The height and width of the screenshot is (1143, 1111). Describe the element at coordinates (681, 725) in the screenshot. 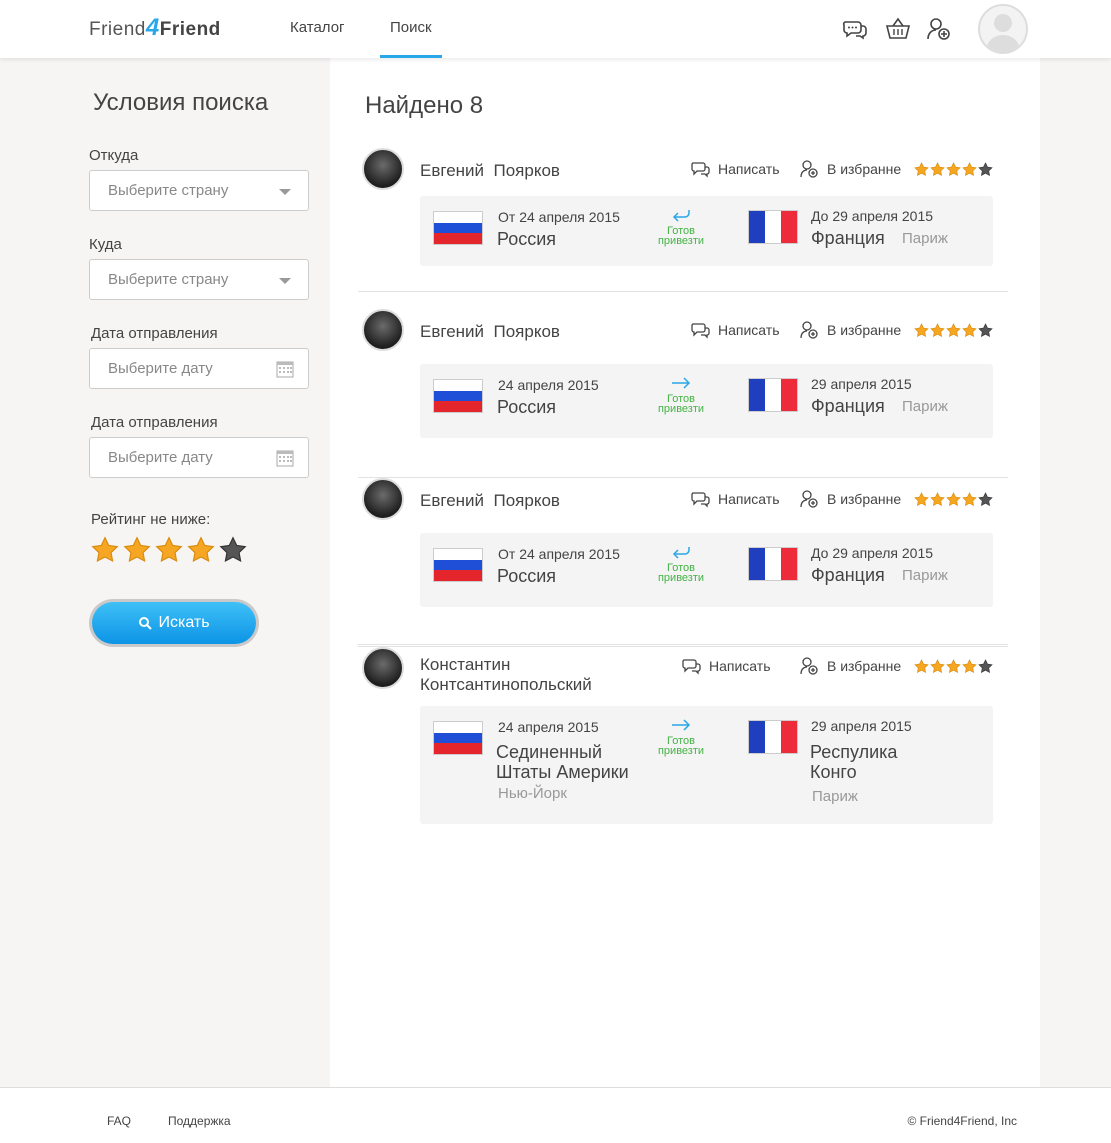

I see `forward-arrow-icon` at that location.